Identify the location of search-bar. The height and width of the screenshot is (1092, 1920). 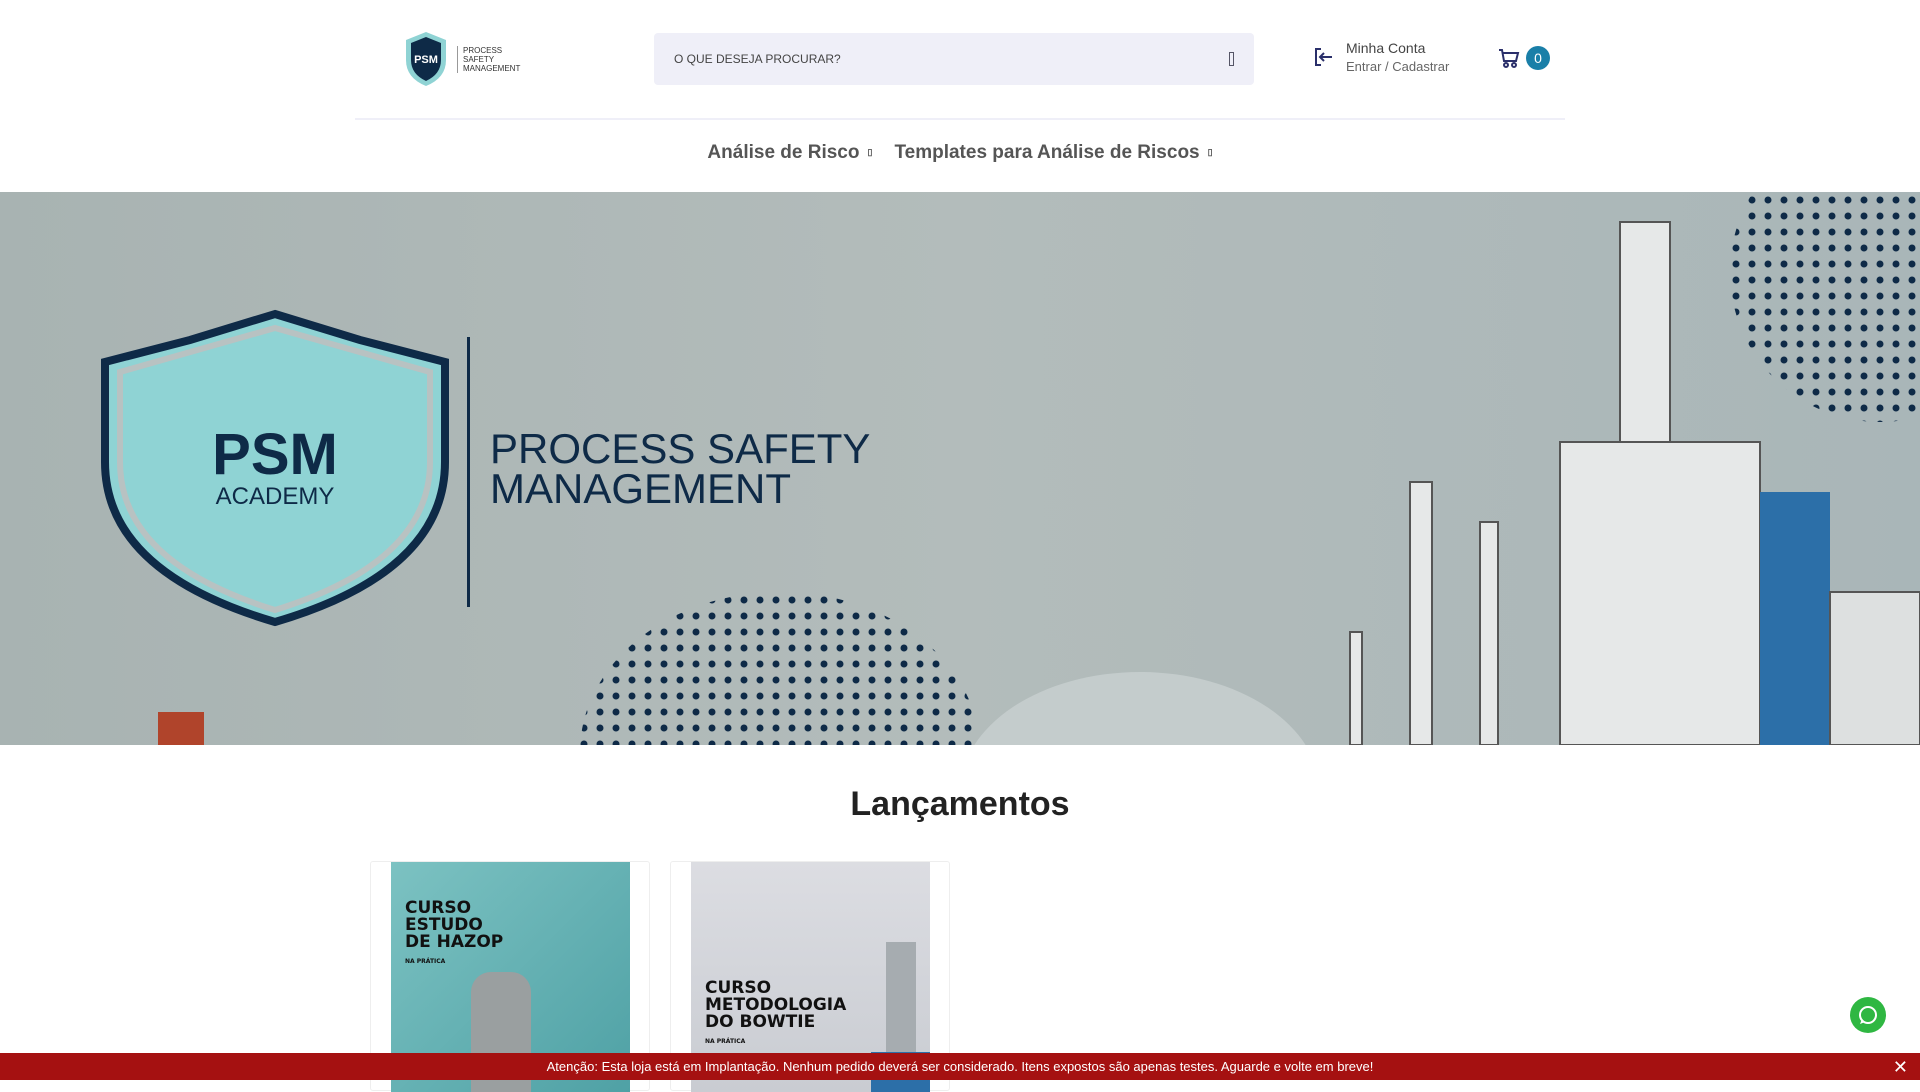
(954, 59).